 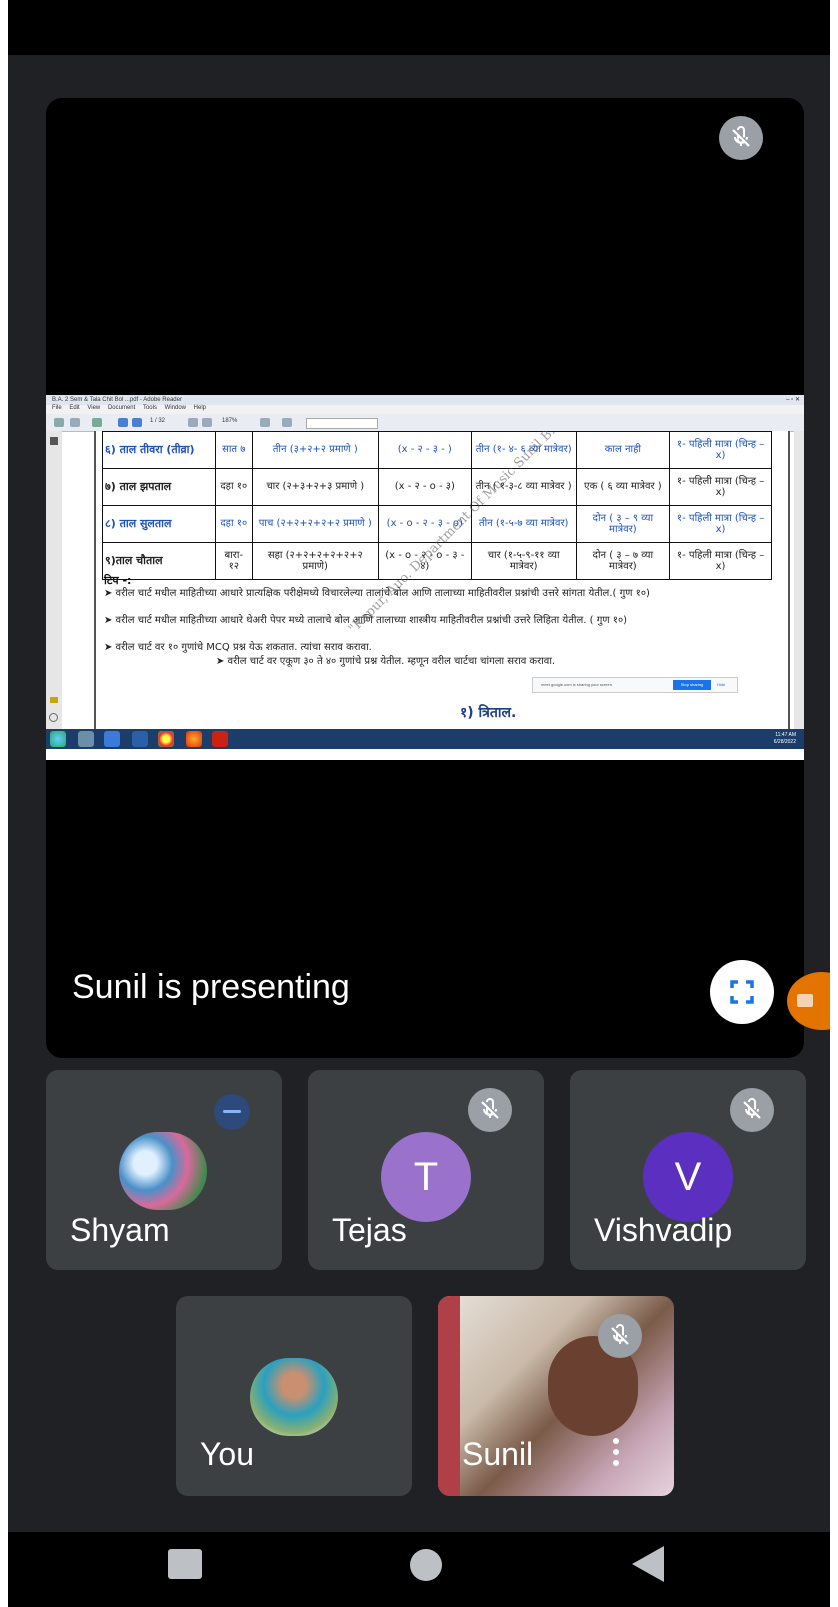 I want to click on next-page-icon, so click(x=137, y=422).